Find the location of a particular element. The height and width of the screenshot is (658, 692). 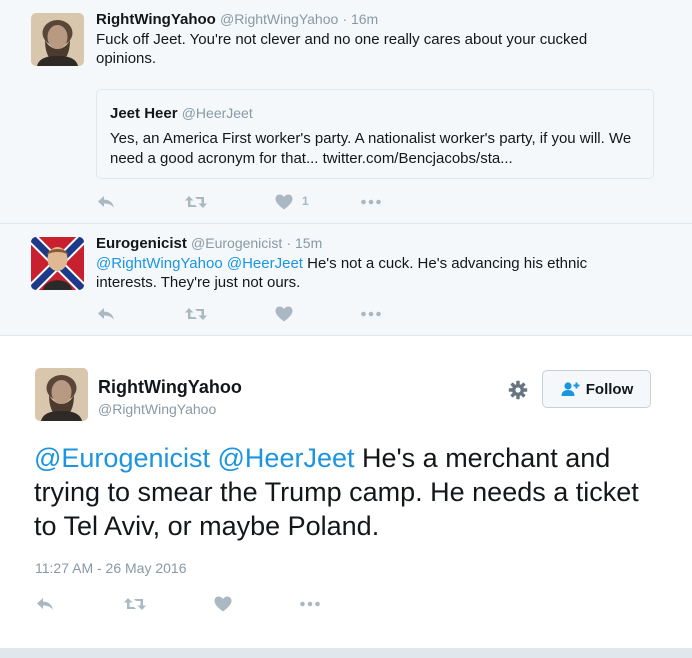

mention-link: @Eurogenicist is located at coordinates (122, 458).